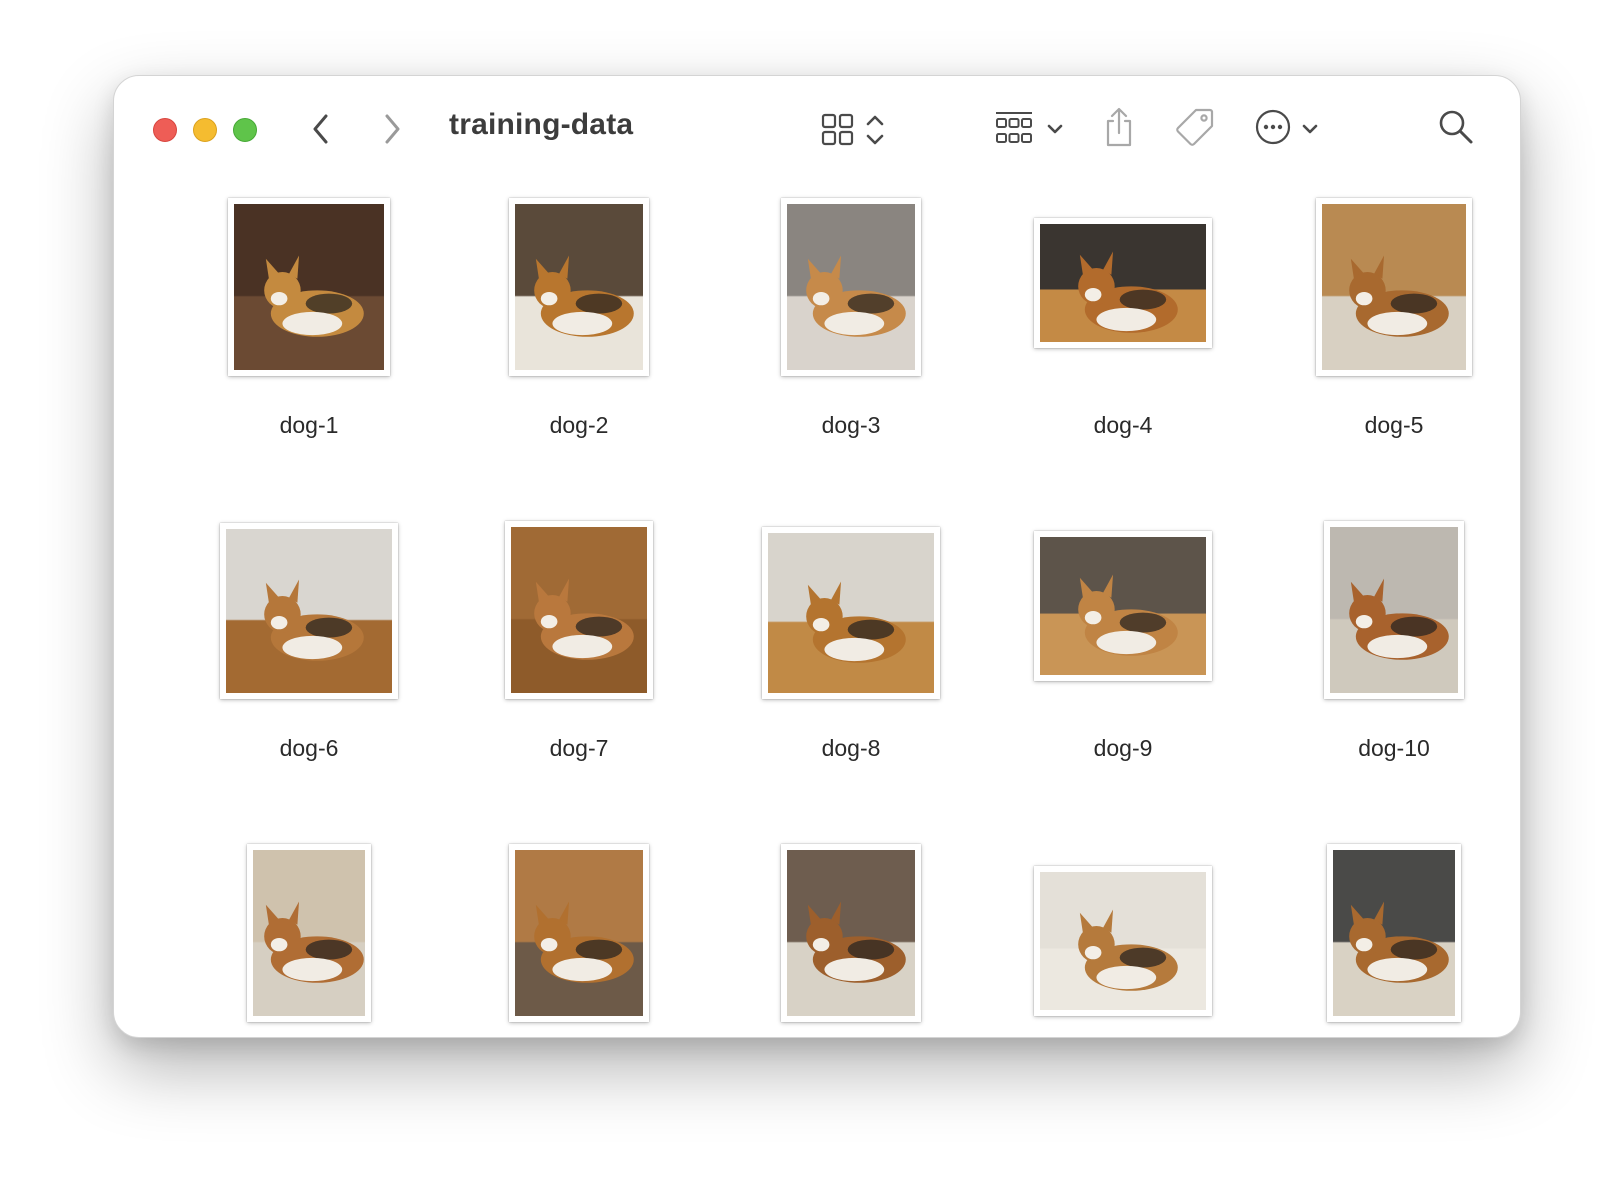 Image resolution: width=1624 pixels, height=1180 pixels. Describe the element at coordinates (1014, 129) in the screenshot. I see `group-by-icon` at that location.